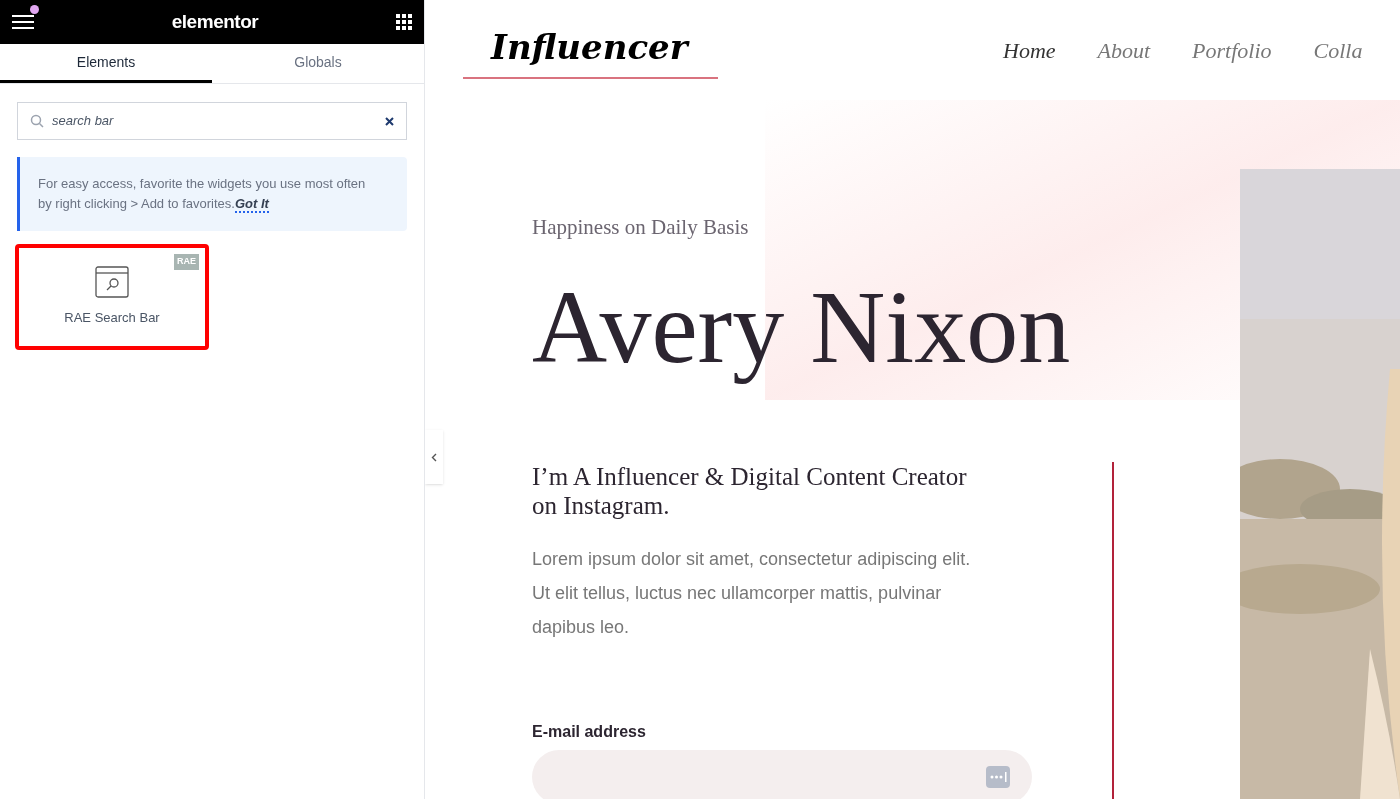  I want to click on nav-link: Portfolio, so click(1232, 50).